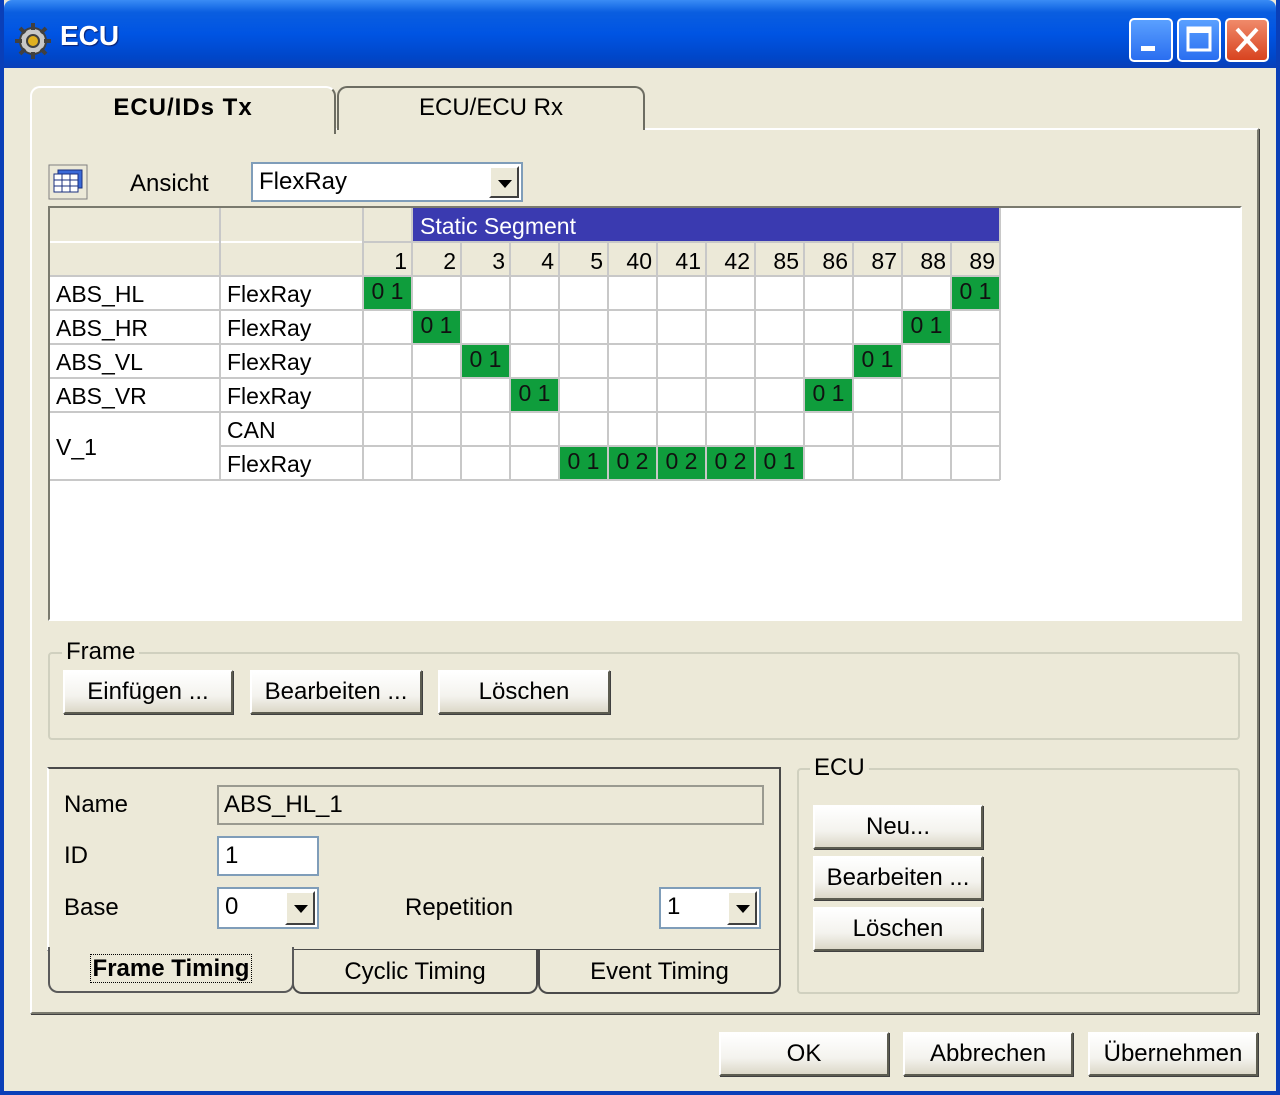 The width and height of the screenshot is (1280, 1095). Describe the element at coordinates (490, 805) in the screenshot. I see `name-field: ABS_HL_1` at that location.